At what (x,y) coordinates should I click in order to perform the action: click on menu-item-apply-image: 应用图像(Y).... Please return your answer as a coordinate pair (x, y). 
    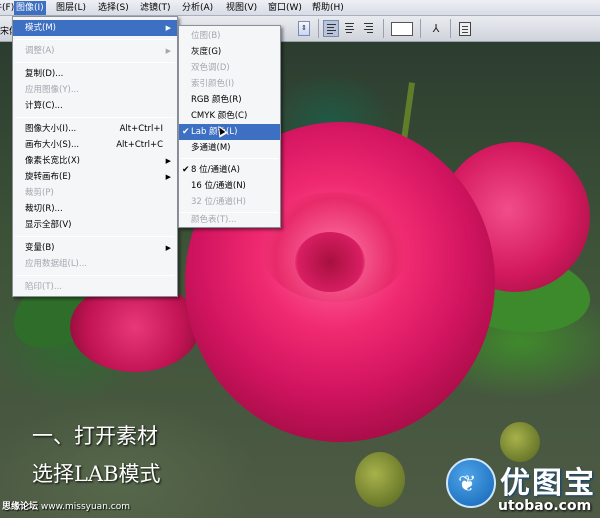
    Looking at the image, I should click on (95, 90).